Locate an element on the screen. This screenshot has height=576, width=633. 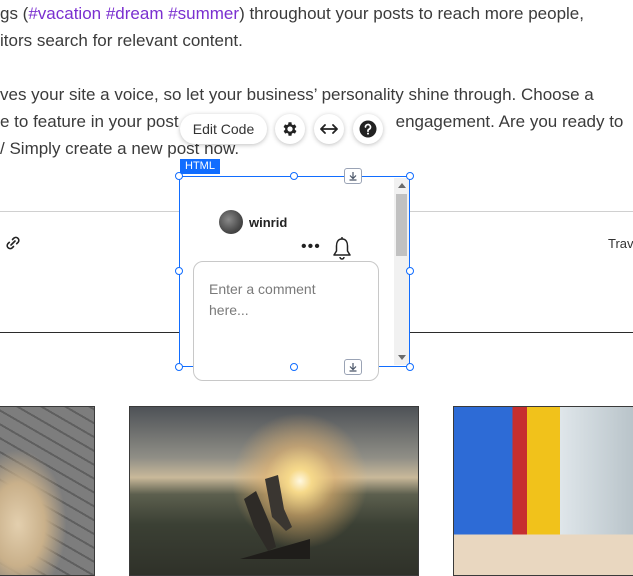
hashtag-links: #vacation #dream #summer is located at coordinates (133, 13).